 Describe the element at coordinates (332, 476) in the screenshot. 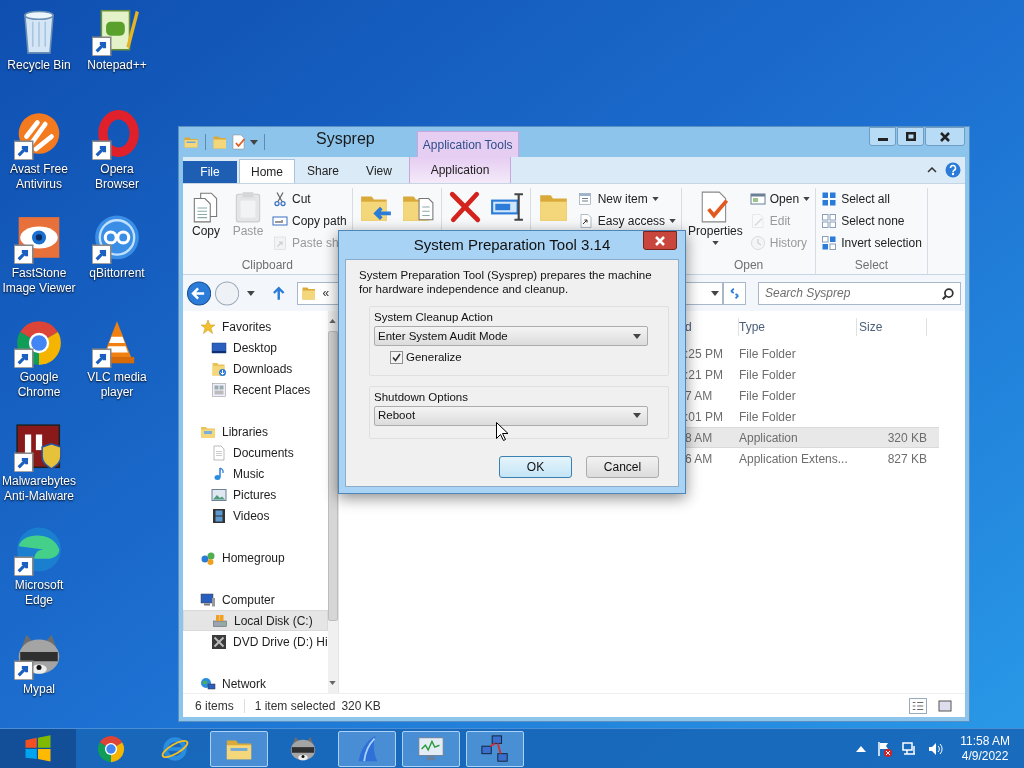

I see `scroll-thumb` at that location.